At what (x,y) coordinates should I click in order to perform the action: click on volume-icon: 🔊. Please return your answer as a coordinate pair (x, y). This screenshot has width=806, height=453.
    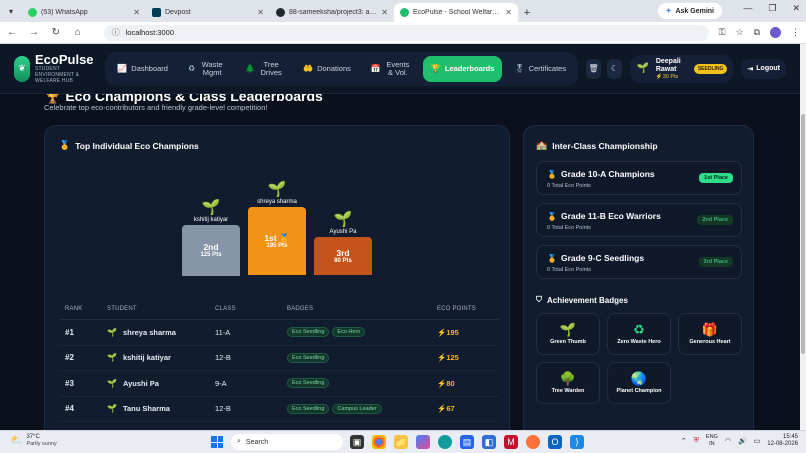
    Looking at the image, I should click on (742, 441).